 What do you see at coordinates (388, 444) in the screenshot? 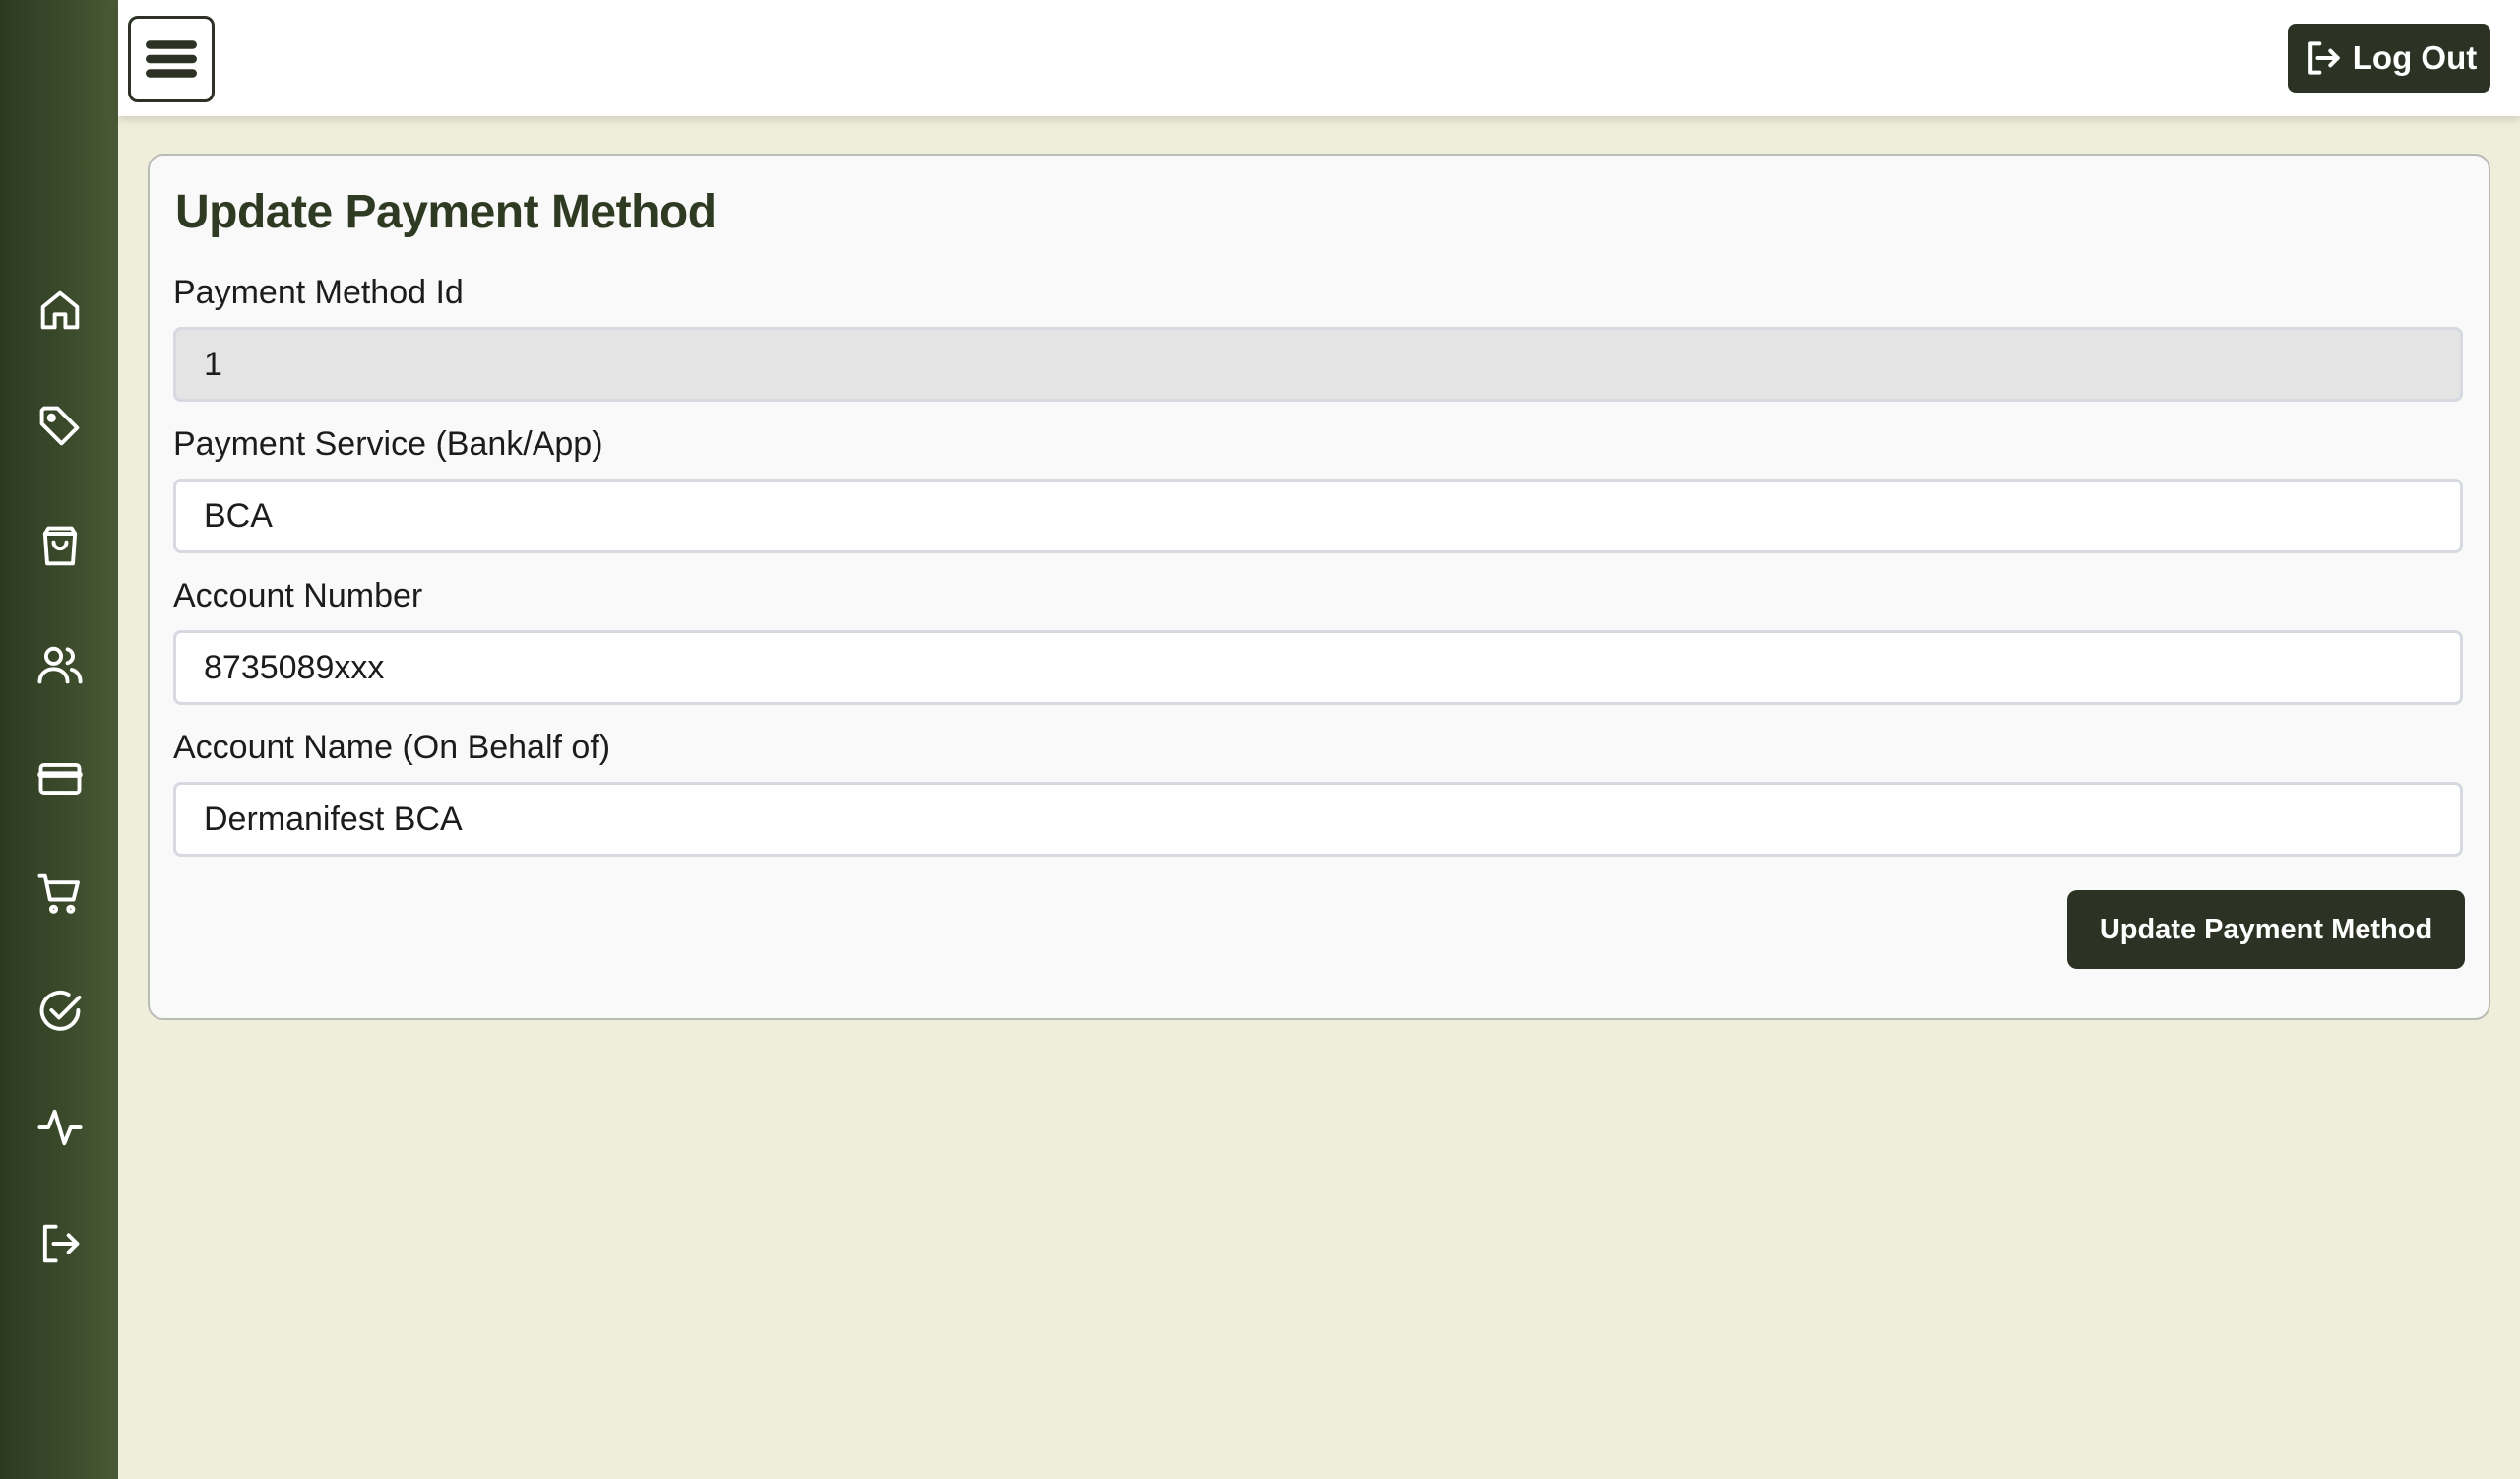
I see `payment-service-label: Payment Service (Bank/App)` at bounding box center [388, 444].